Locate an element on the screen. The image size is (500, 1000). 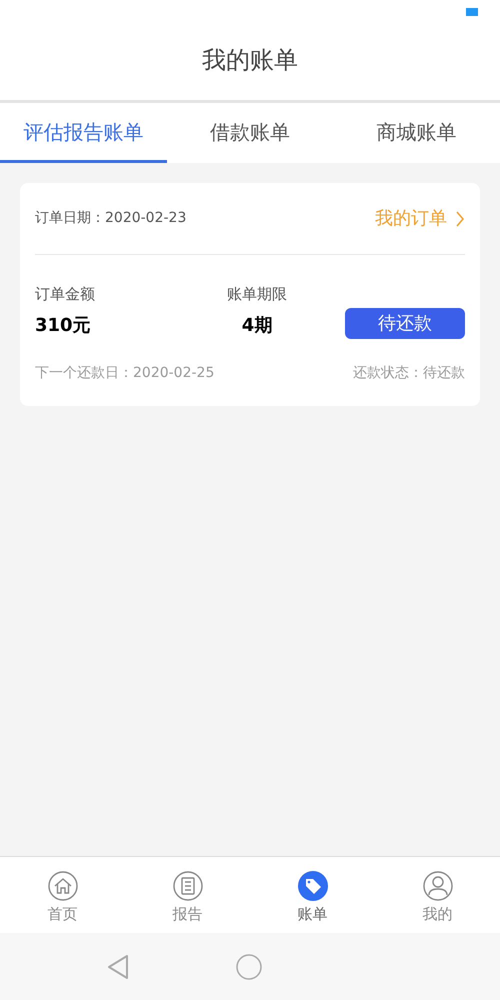
amount-value: 310元 is located at coordinates (63, 326).